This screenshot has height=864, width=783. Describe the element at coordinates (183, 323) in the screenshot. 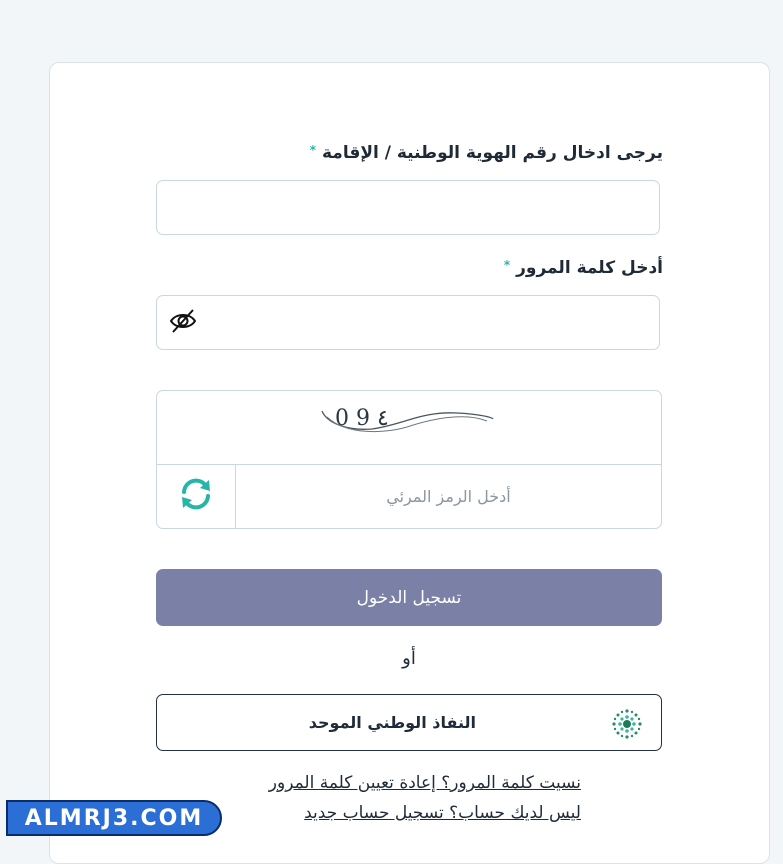

I see `eye-slash-icon` at that location.